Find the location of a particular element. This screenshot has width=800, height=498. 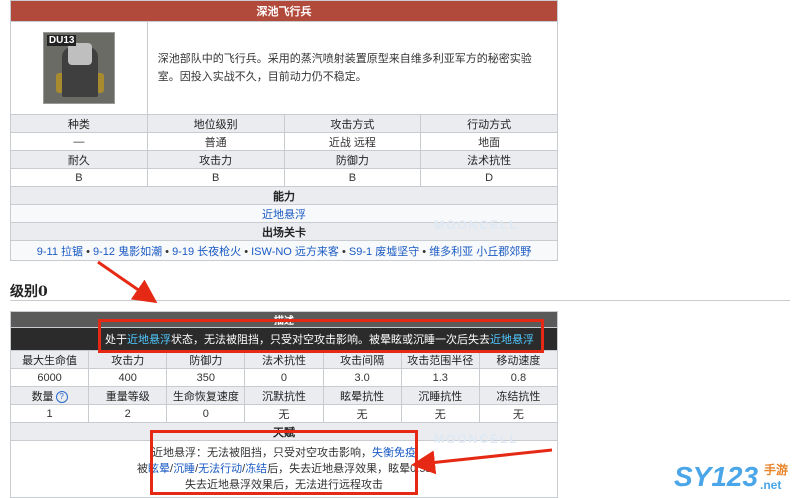

svg-text: SY123 is located at coordinates (716, 476).